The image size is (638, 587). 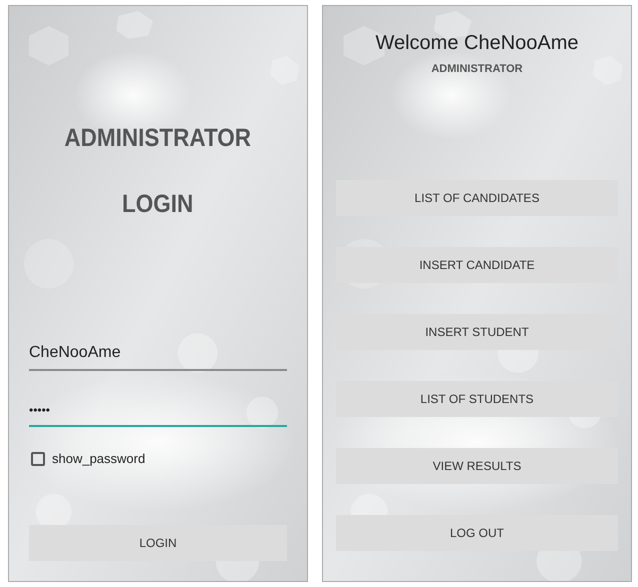 I want to click on screen-title: LOGIN, so click(x=158, y=204).